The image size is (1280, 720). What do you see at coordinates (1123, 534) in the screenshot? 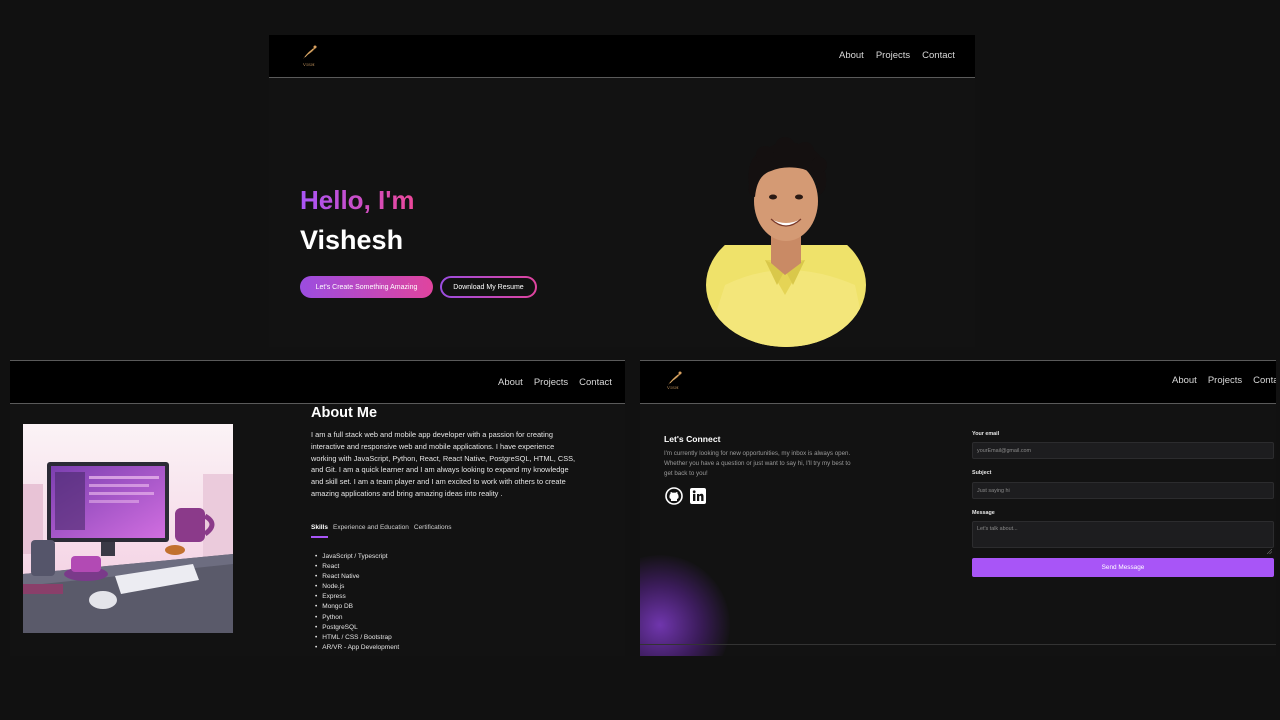
I see `message-field` at bounding box center [1123, 534].